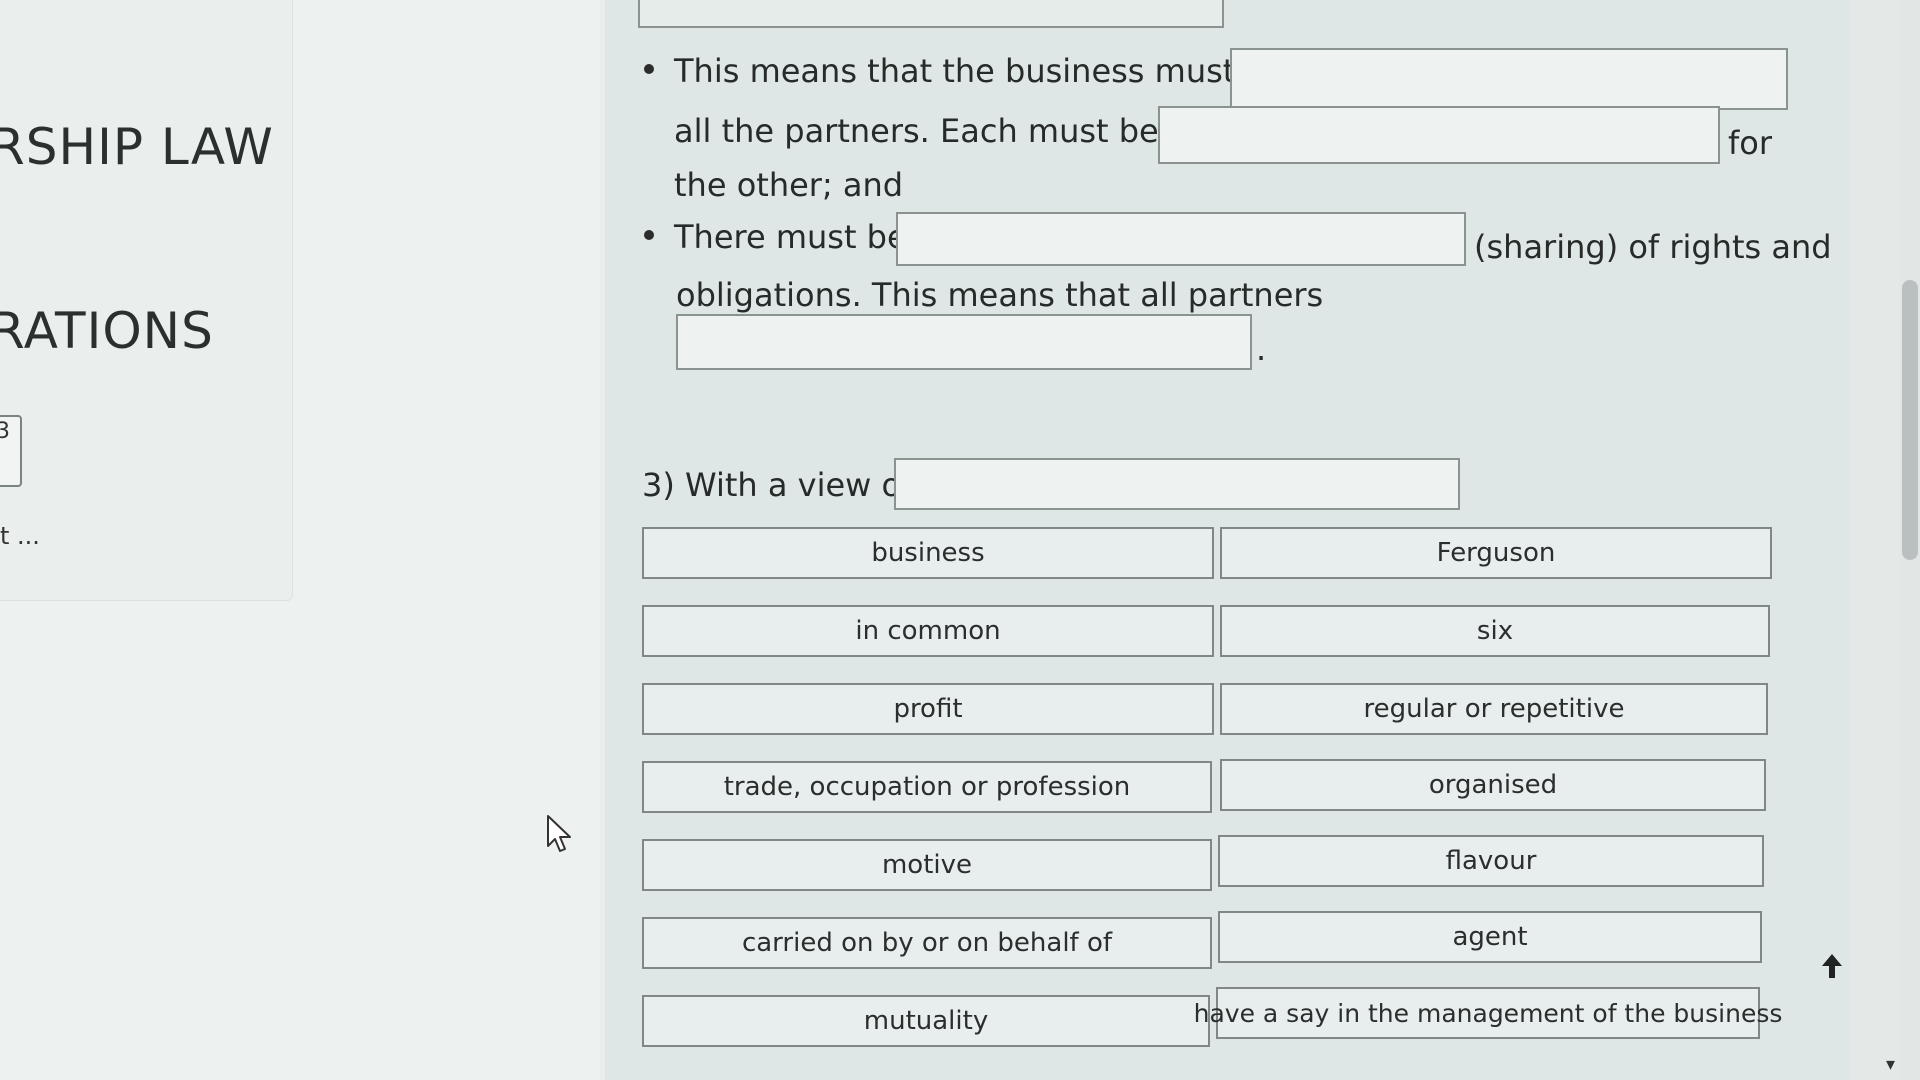 Image resolution: width=1920 pixels, height=1080 pixels. Describe the element at coordinates (1832, 966) in the screenshot. I see `arrow-up-icon` at that location.